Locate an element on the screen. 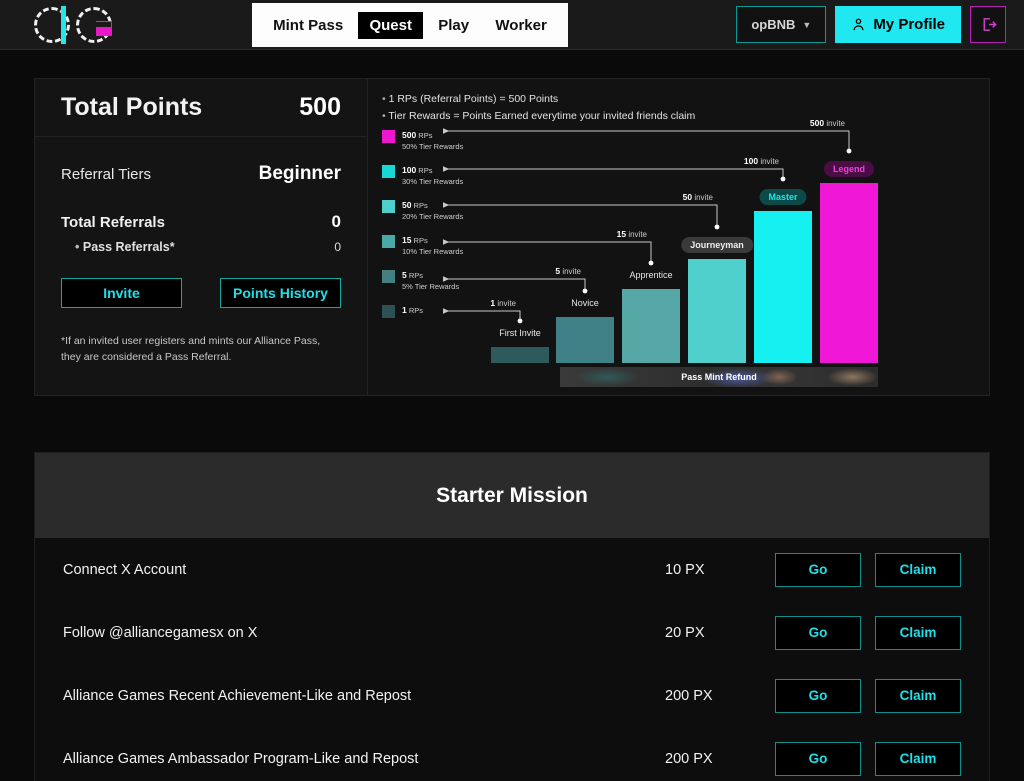 The height and width of the screenshot is (781, 1024). main-nav: Mint Pass Quest Play Worker is located at coordinates (410, 25).